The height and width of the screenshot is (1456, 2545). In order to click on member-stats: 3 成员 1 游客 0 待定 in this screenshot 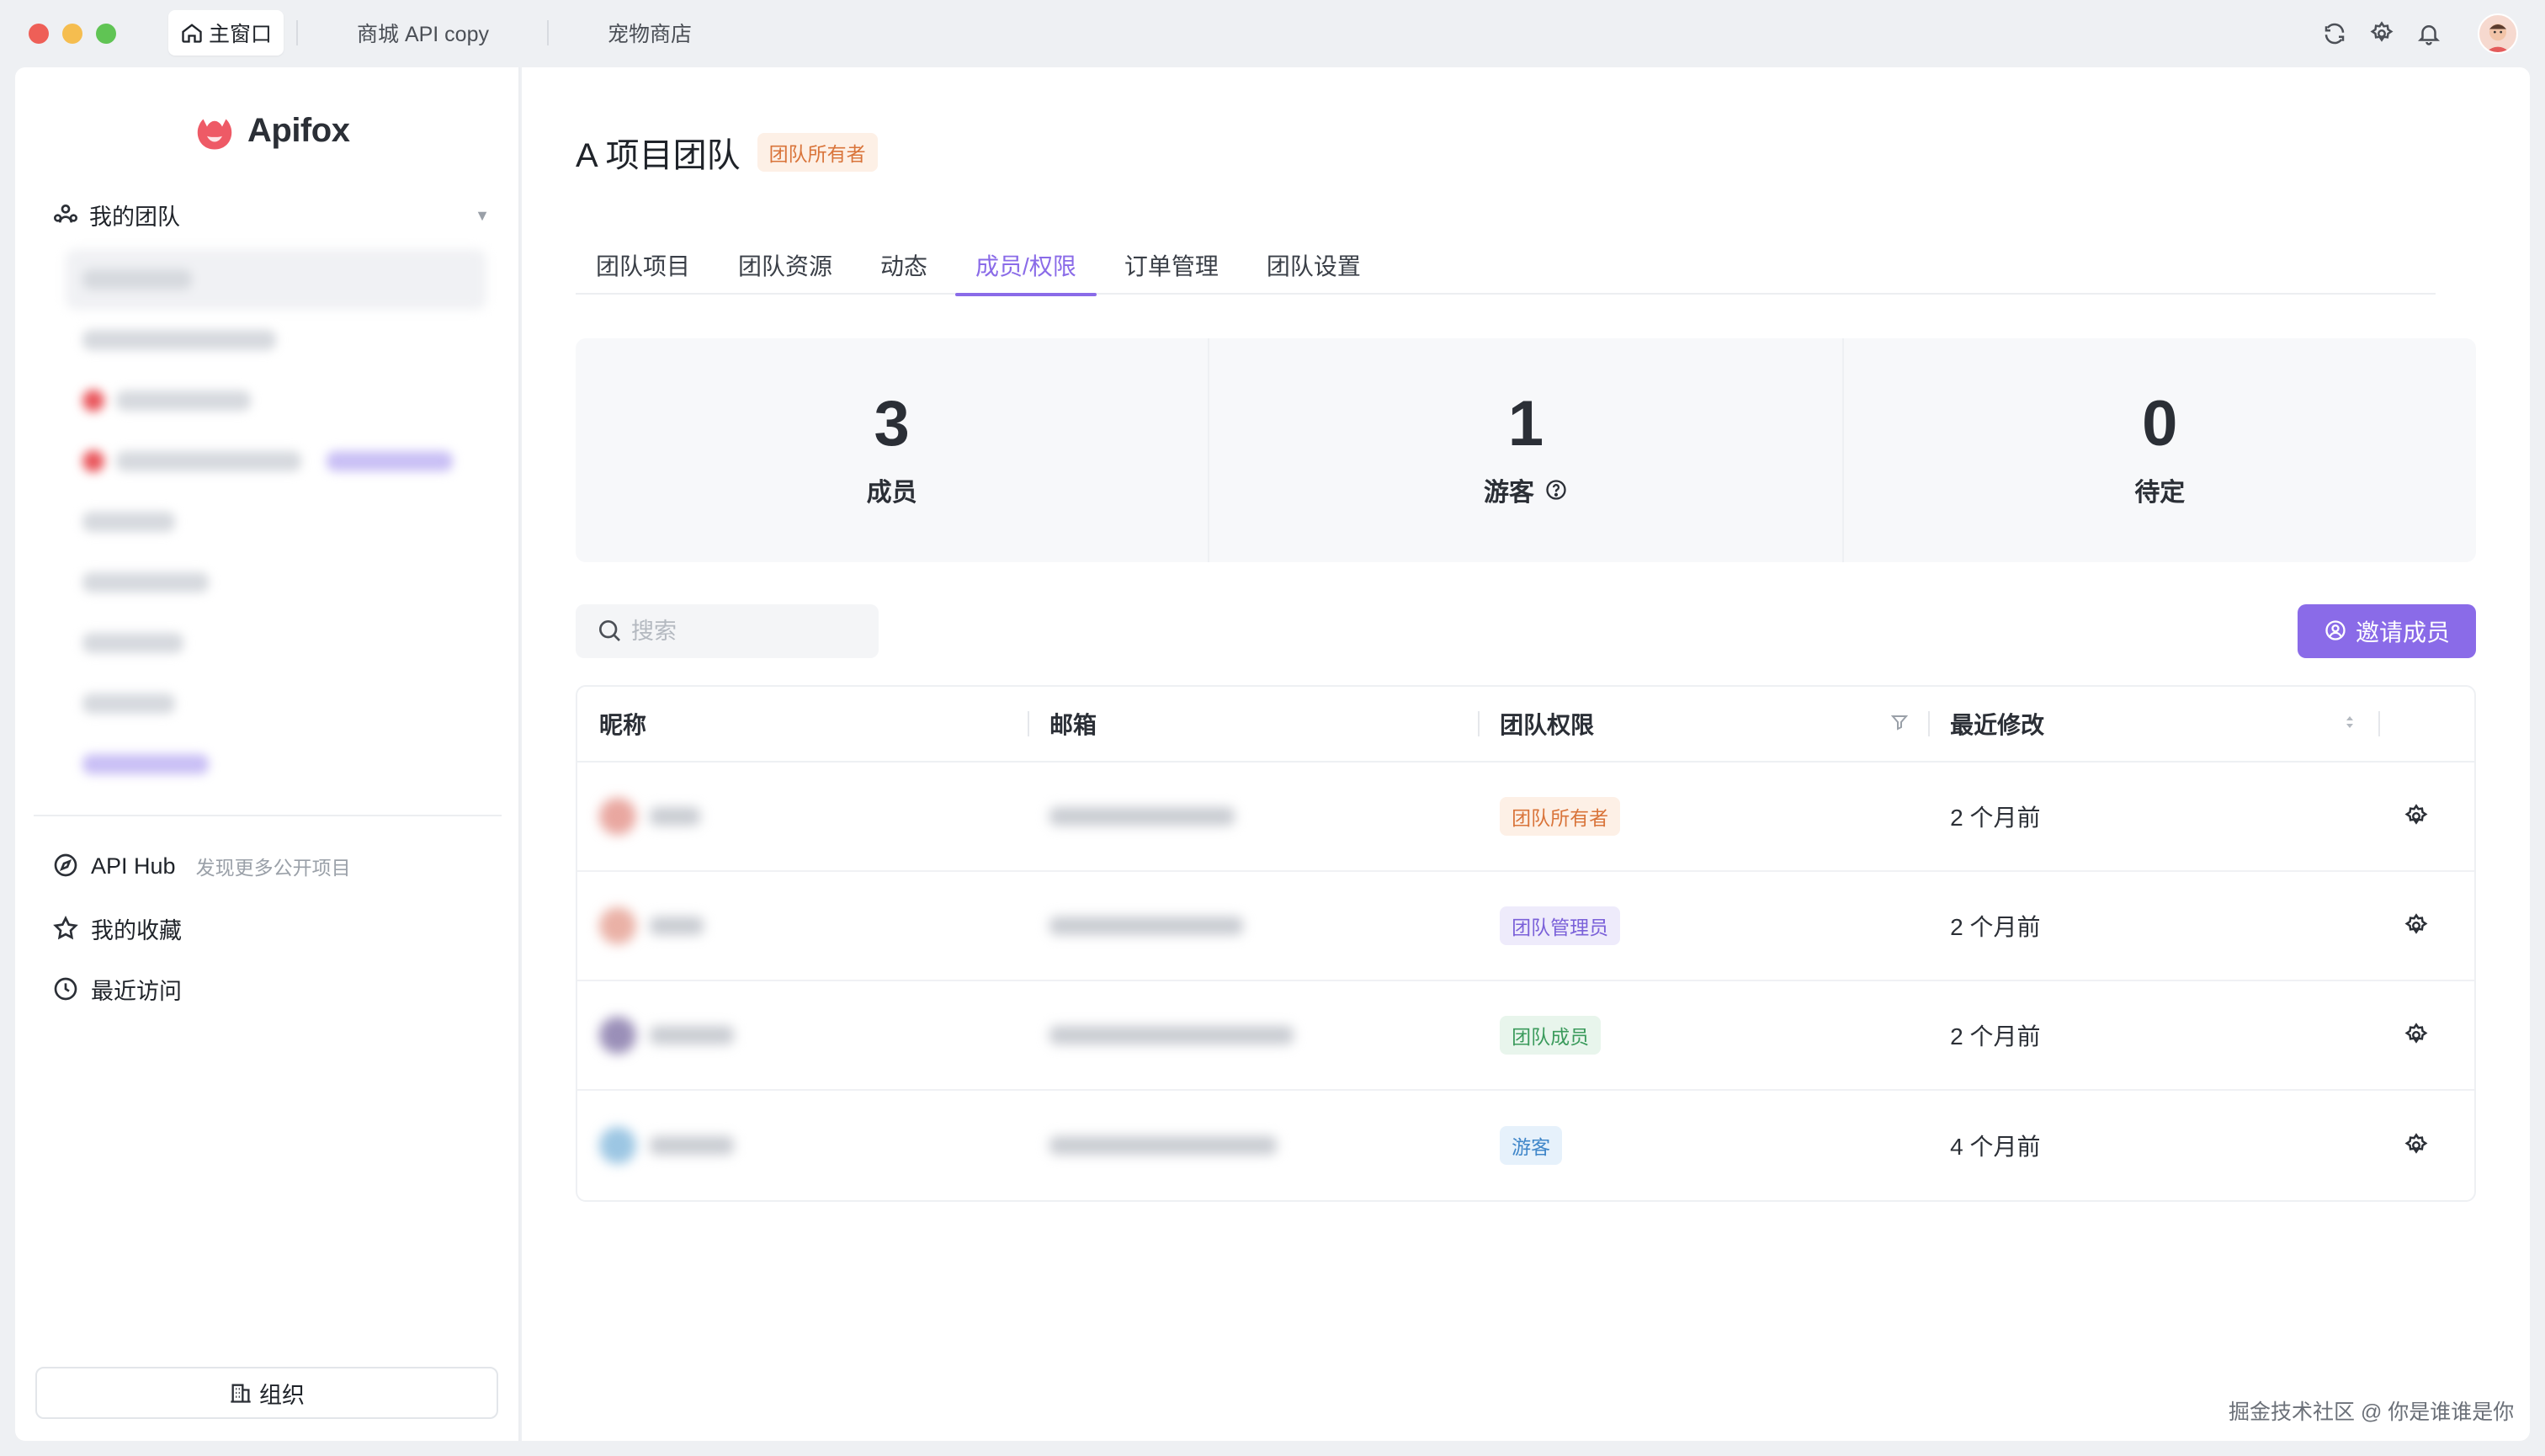, I will do `click(1526, 450)`.